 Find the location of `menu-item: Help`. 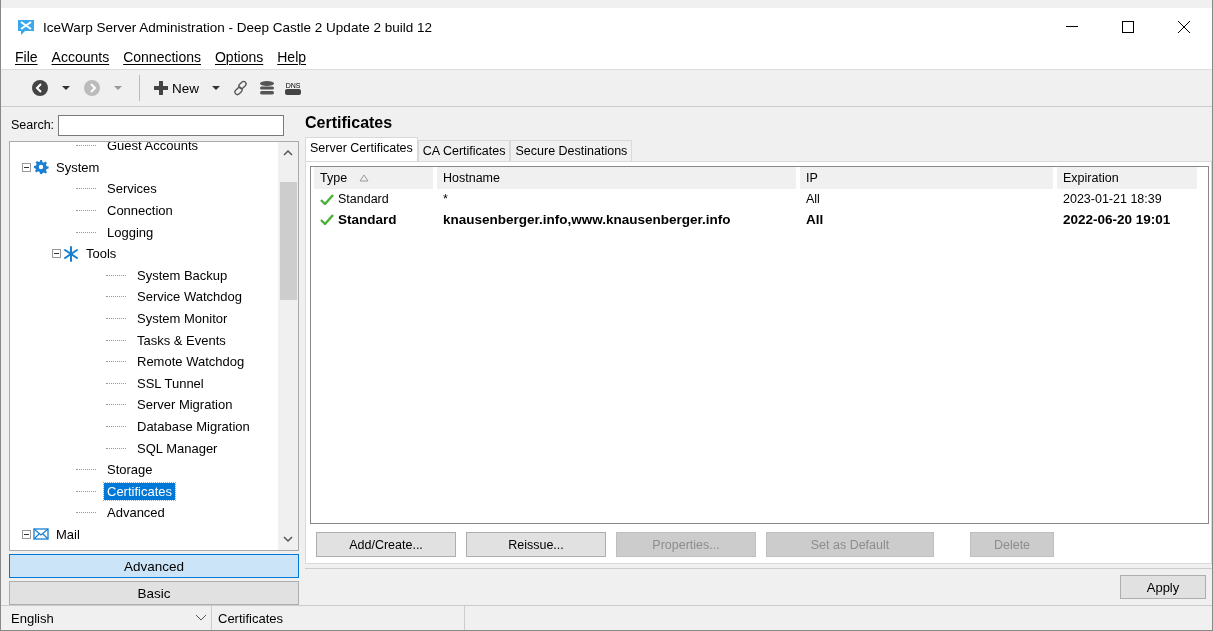

menu-item: Help is located at coordinates (292, 57).